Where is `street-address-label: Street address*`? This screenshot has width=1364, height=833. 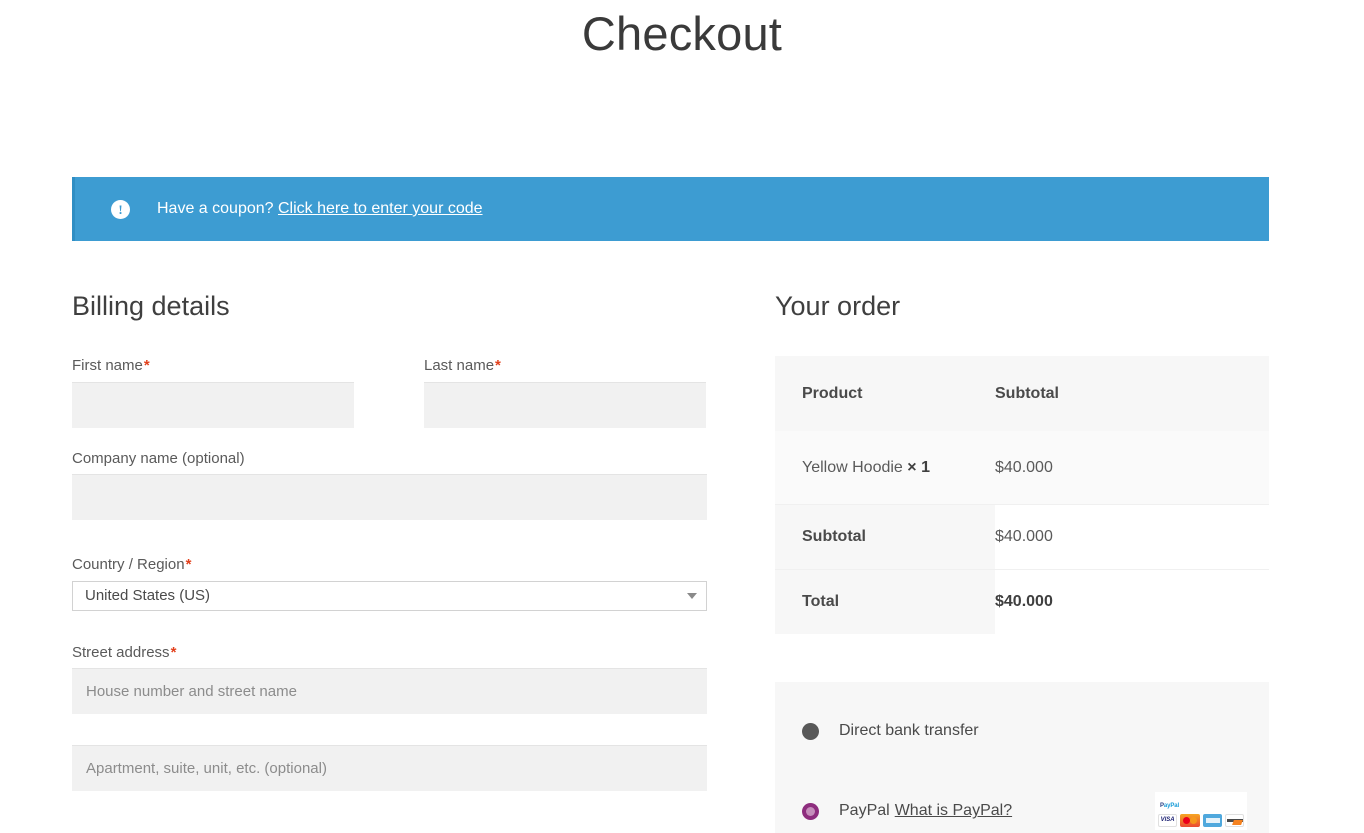
street-address-label: Street address* is located at coordinates (389, 653).